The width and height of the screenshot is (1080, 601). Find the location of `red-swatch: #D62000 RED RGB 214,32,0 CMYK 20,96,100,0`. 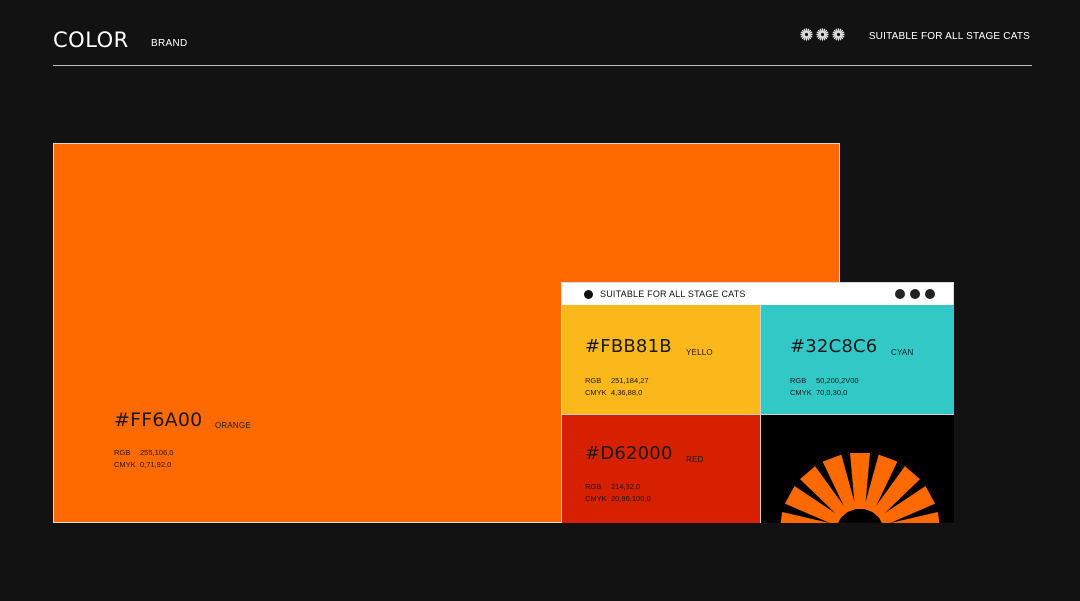

red-swatch: #D62000 RED RGB 214,32,0 CMYK 20,96,100,0 is located at coordinates (661, 469).